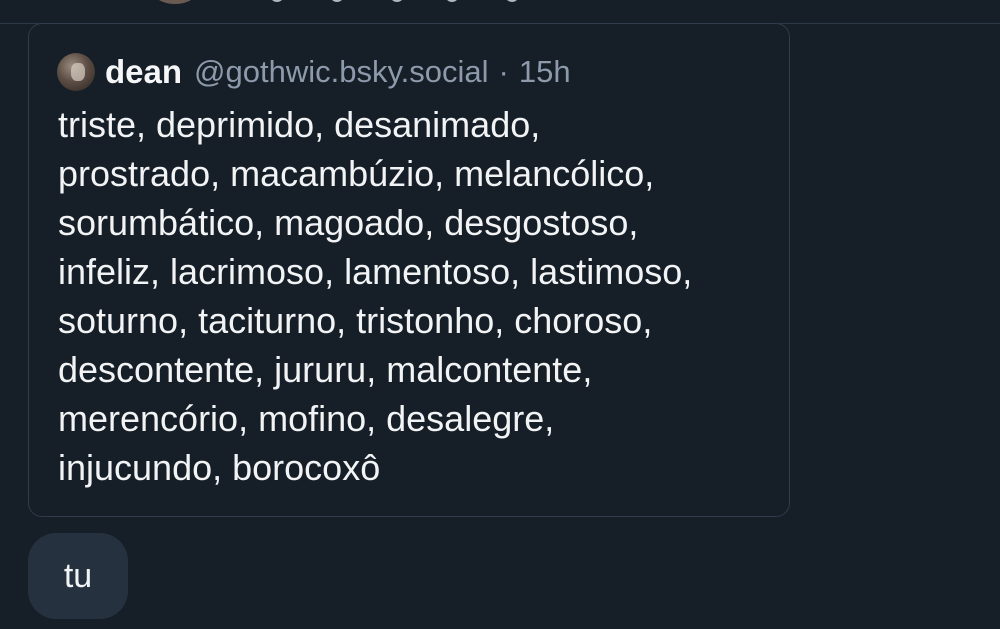  What do you see at coordinates (325, 369) in the screenshot?
I see `quote-line: descontente, jururu, malcontente,` at bounding box center [325, 369].